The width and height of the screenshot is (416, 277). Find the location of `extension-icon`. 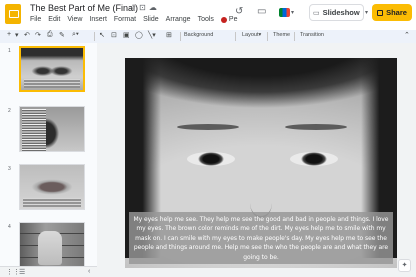

extension-icon is located at coordinates (223, 19).